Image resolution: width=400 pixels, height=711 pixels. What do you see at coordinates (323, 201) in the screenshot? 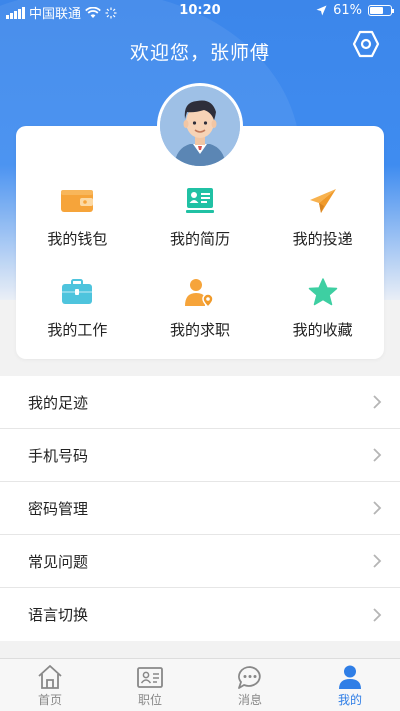
I see `paper-plane-icon` at bounding box center [323, 201].